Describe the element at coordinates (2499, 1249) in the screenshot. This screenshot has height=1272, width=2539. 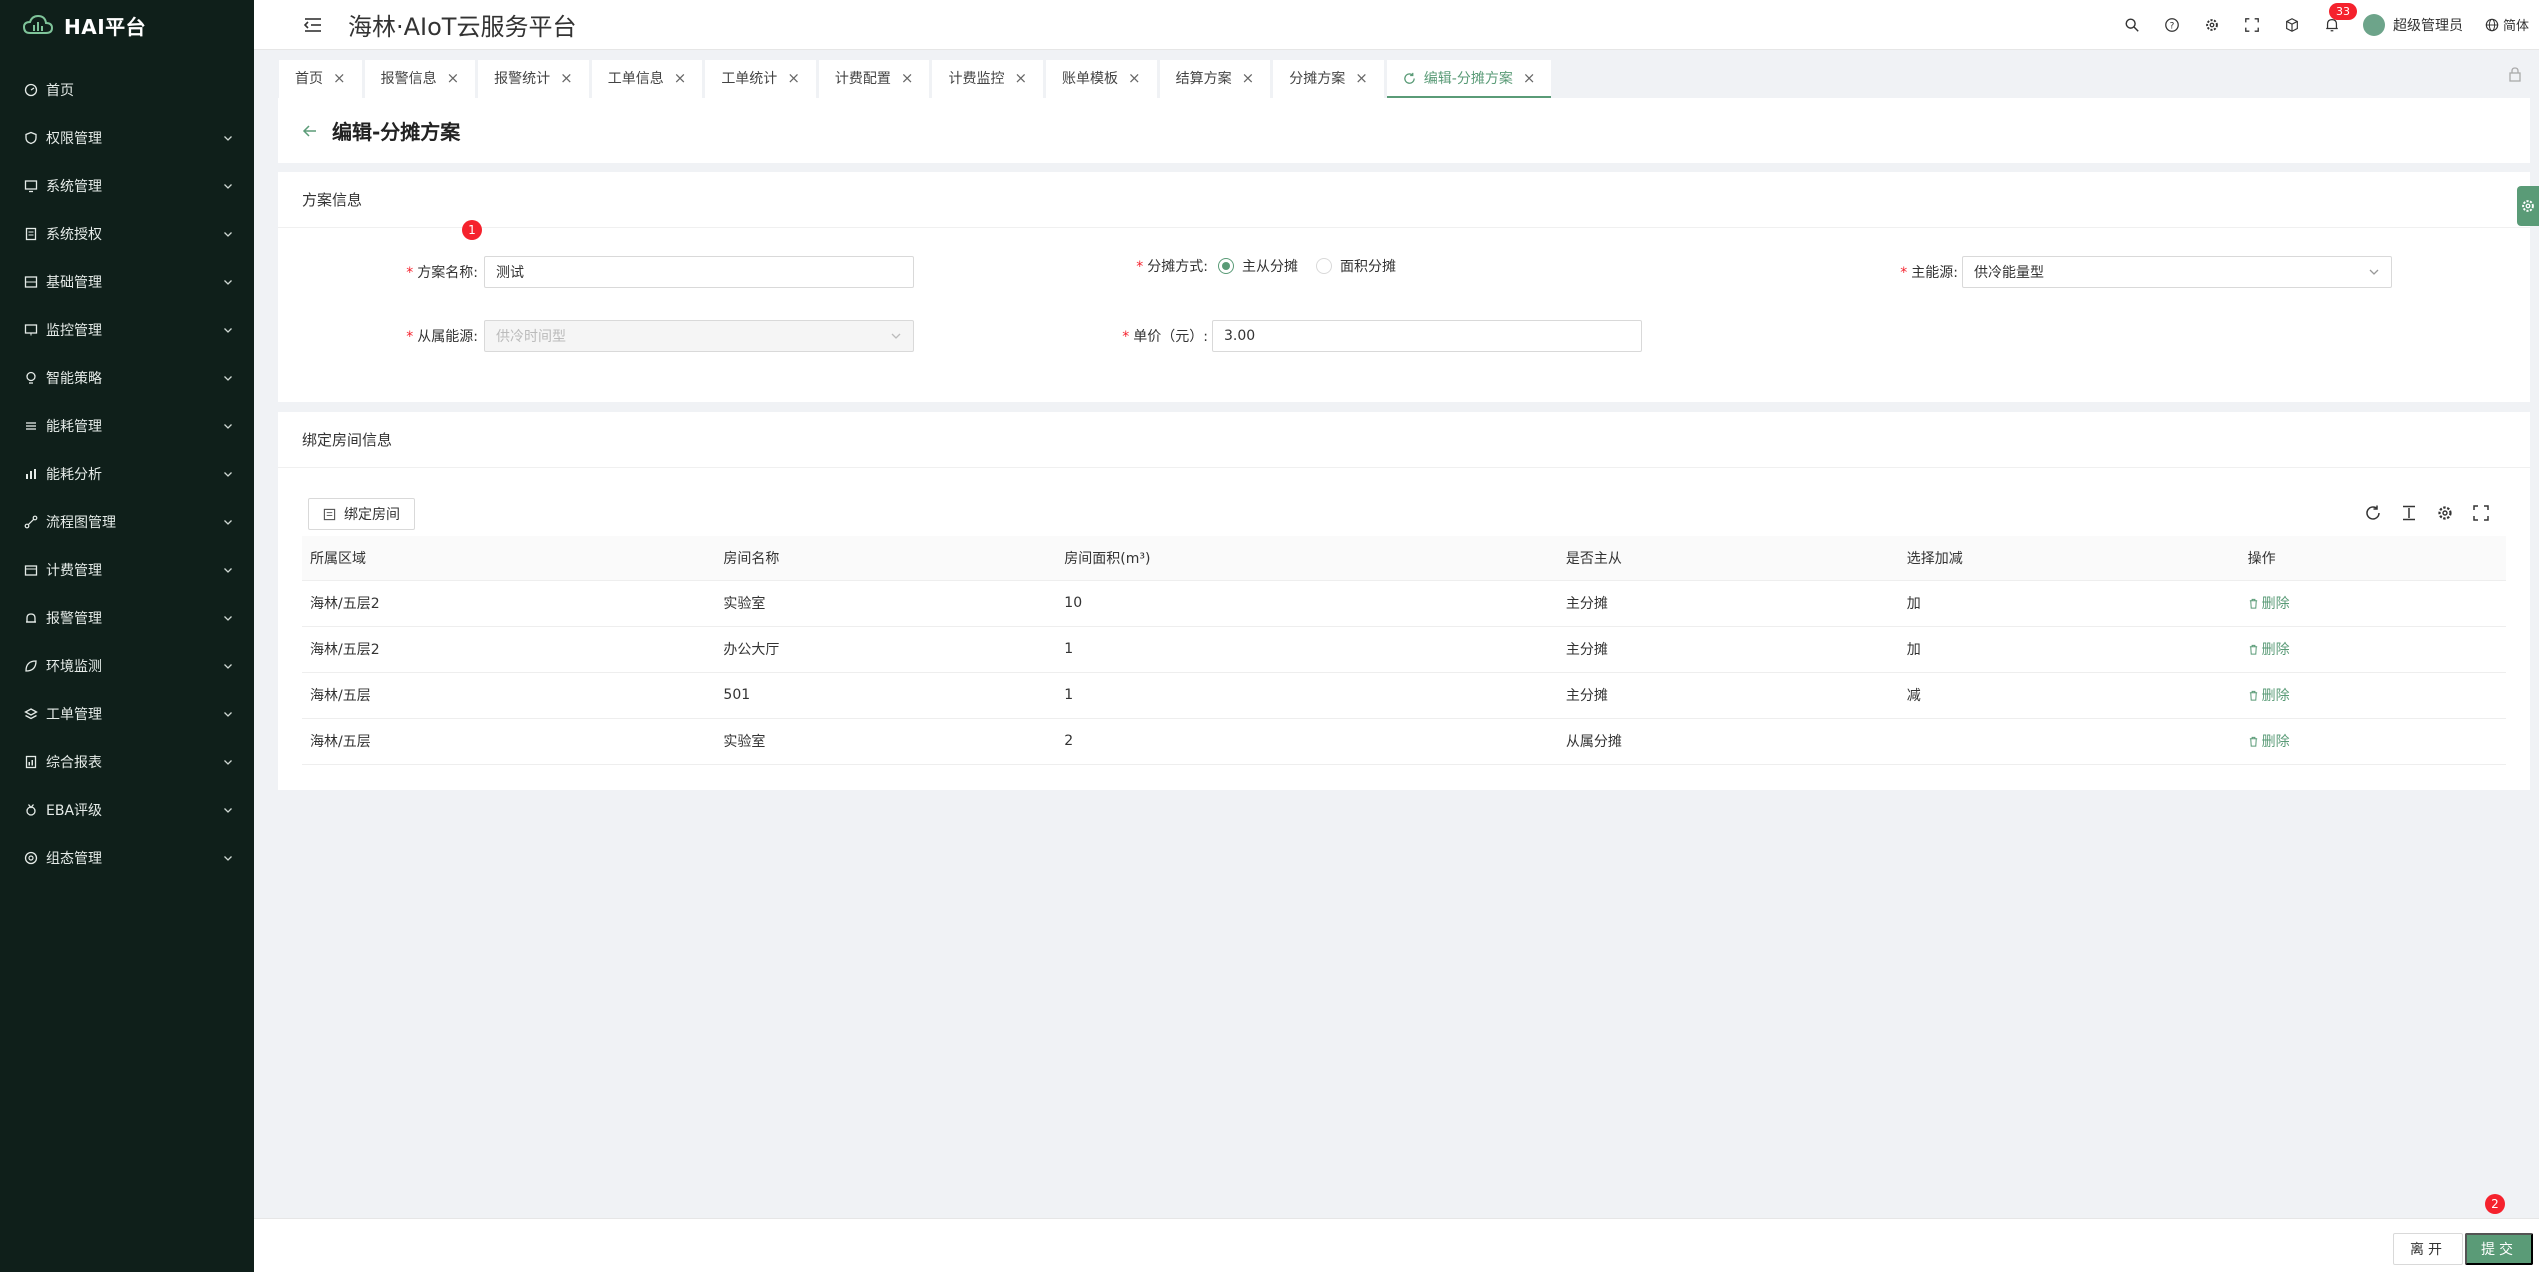
I see `submit-button: 提交` at that location.